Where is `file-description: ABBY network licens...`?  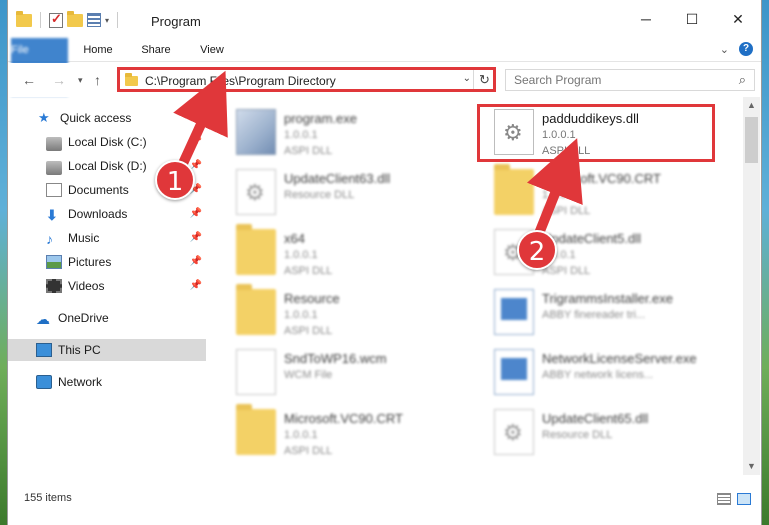 file-description: ABBY network licens... is located at coordinates (598, 375).